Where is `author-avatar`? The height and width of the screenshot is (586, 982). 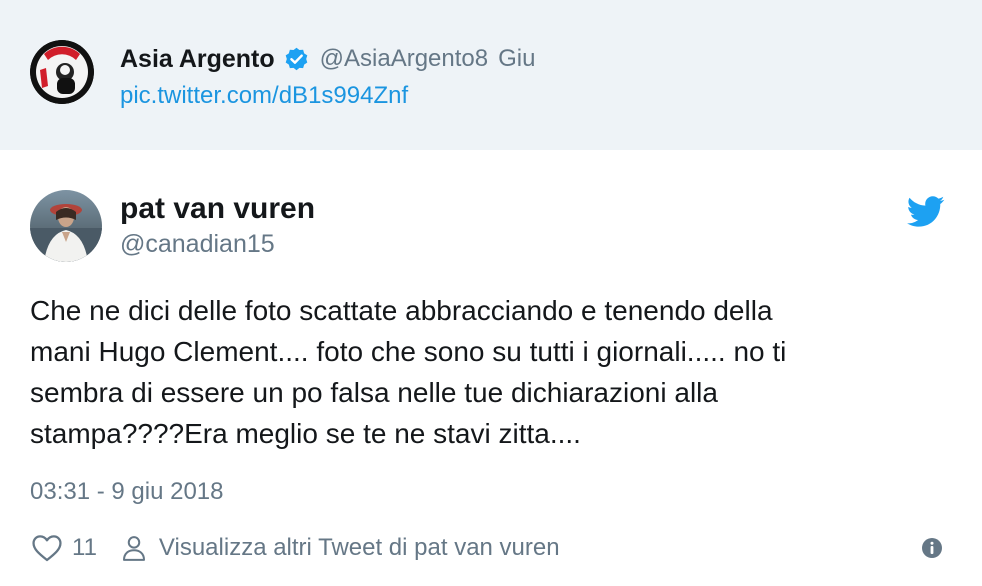
author-avatar is located at coordinates (66, 226).